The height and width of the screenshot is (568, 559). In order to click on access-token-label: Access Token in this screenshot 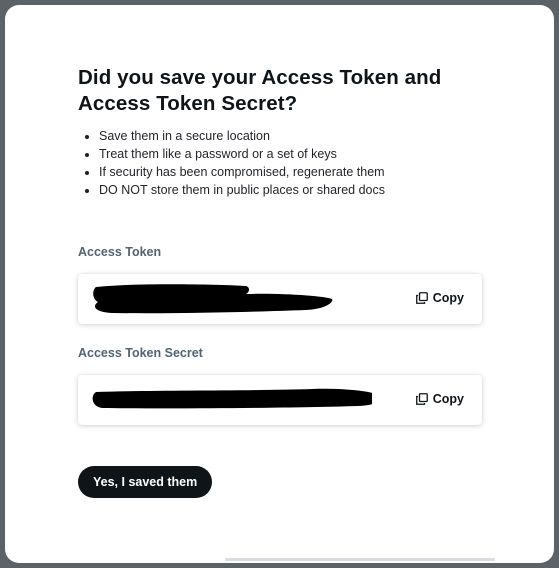, I will do `click(120, 252)`.